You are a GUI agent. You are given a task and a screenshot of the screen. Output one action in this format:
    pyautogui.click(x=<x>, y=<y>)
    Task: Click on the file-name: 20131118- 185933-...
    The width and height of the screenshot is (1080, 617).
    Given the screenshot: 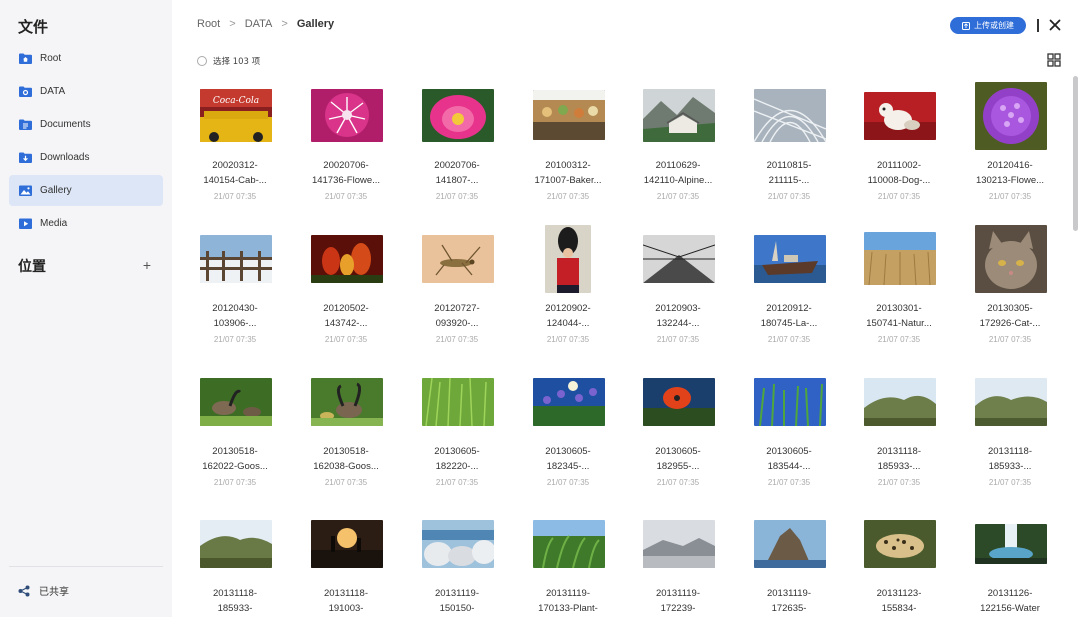 What is the action you would take?
    pyautogui.click(x=899, y=459)
    